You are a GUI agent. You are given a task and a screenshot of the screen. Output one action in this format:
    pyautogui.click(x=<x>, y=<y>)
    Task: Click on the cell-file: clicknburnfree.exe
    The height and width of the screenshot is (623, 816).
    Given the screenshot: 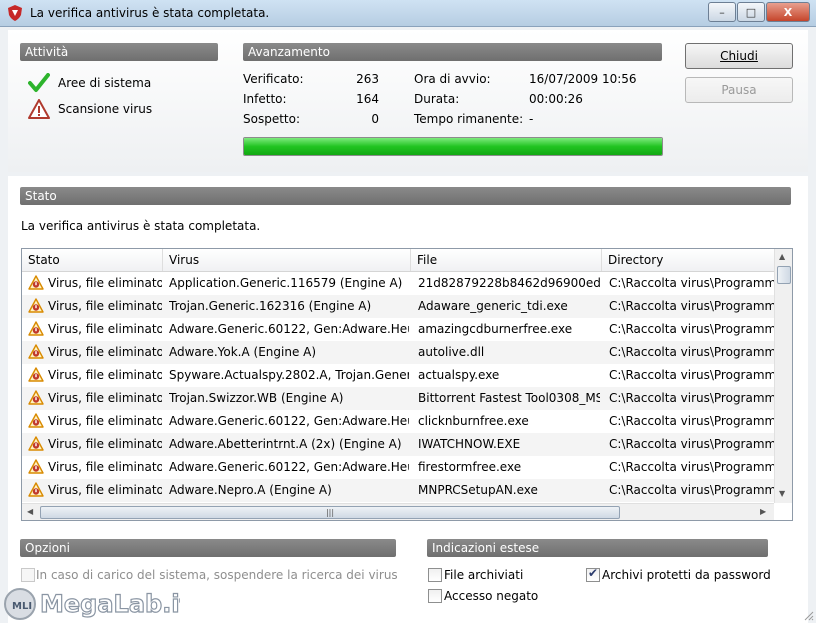 What is the action you would take?
    pyautogui.click(x=473, y=421)
    